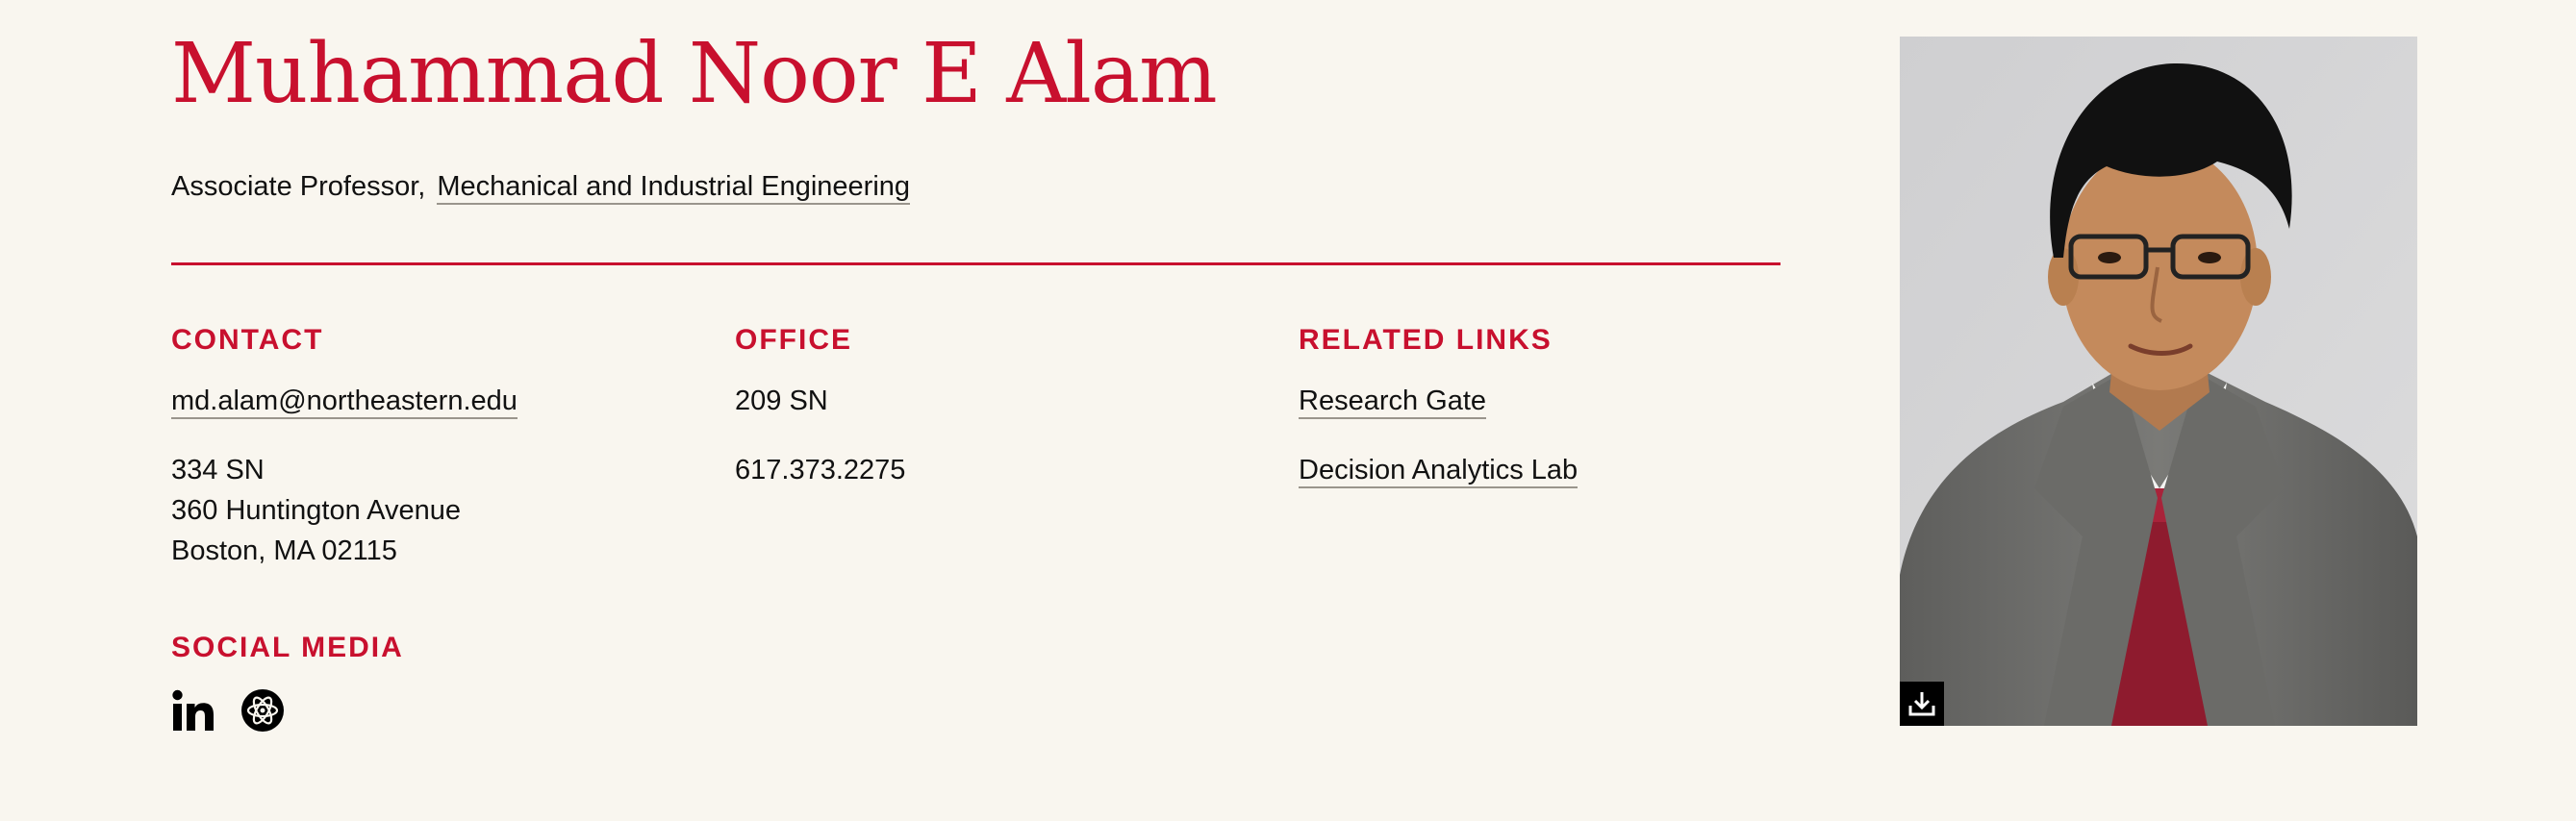 This screenshot has height=821, width=2576. What do you see at coordinates (1393, 402) in the screenshot?
I see `research-gate-link: Research Gate` at bounding box center [1393, 402].